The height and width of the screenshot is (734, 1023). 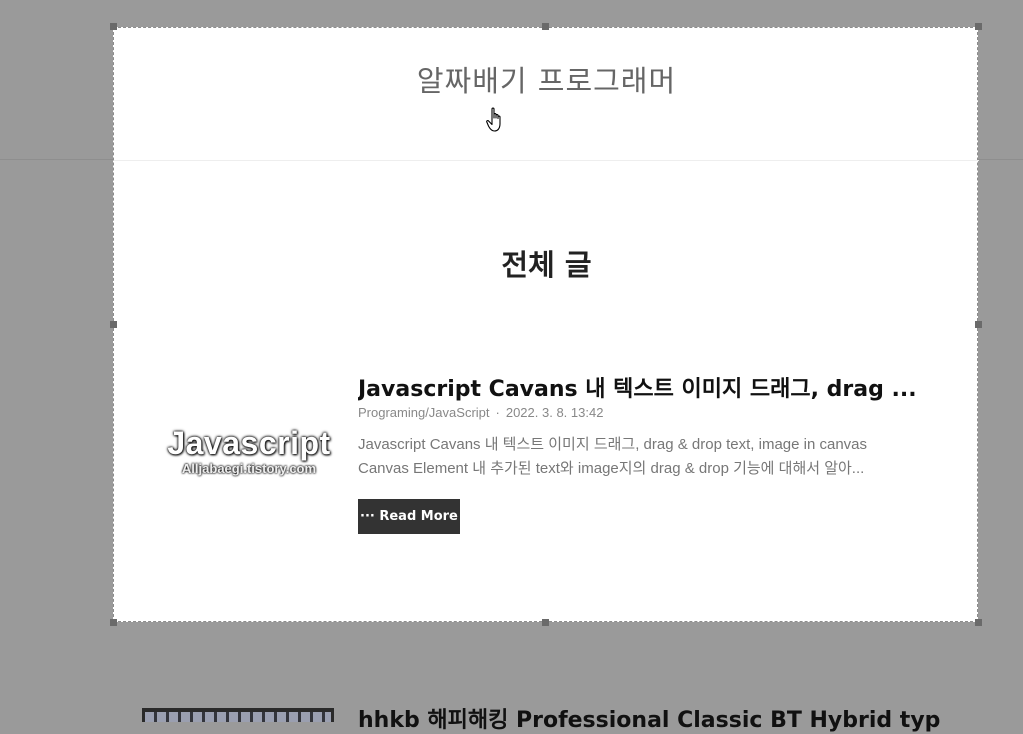 I want to click on post-category: Programing/JavaScript, so click(x=424, y=412).